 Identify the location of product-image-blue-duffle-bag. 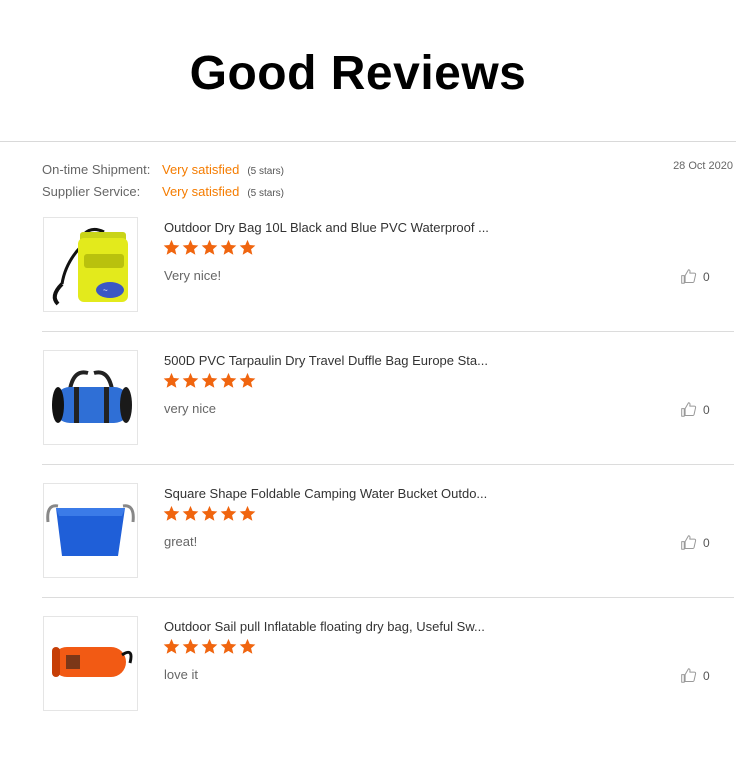
(90, 397).